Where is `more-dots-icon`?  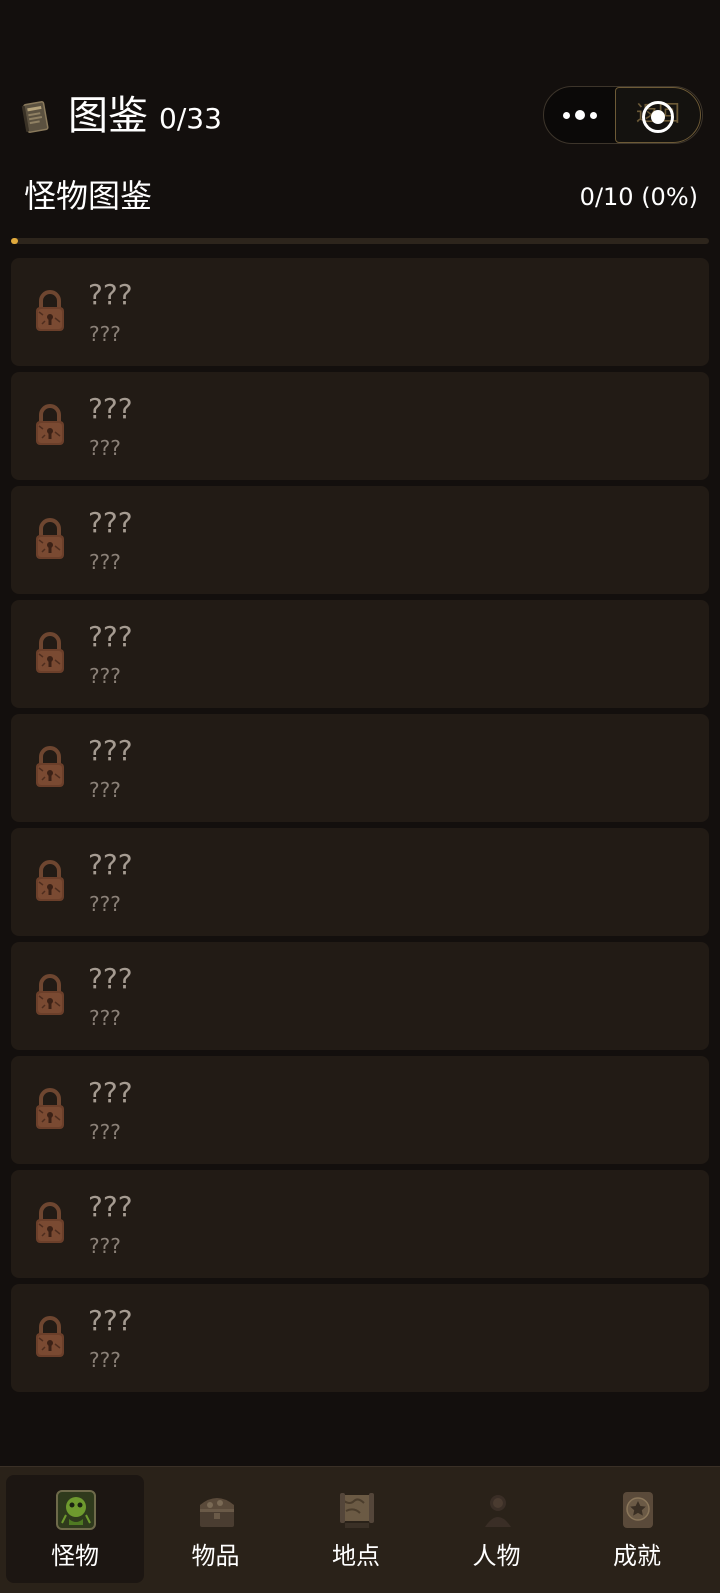 more-dots-icon is located at coordinates (566, 115).